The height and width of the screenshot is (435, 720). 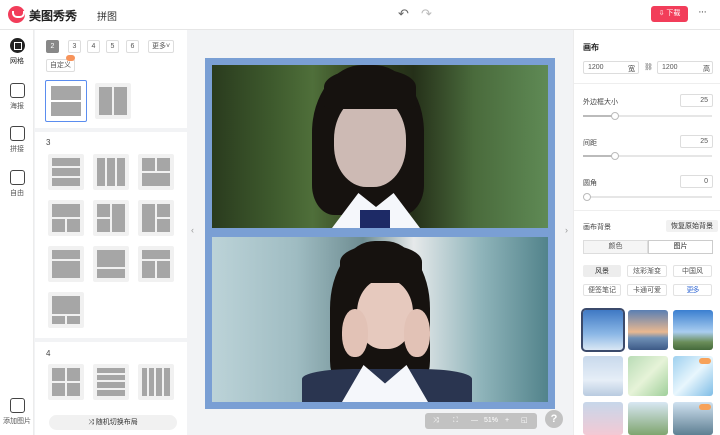 I want to click on count-more-dropdown: 更多˅, so click(x=161, y=46).